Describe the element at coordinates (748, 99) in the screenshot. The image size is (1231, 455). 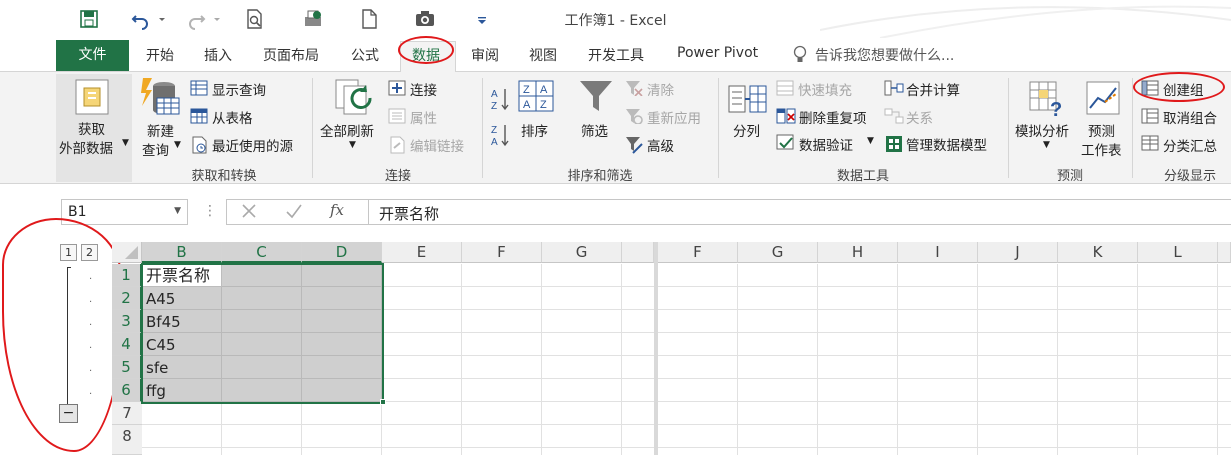
I see `text-to-columns-icon` at that location.